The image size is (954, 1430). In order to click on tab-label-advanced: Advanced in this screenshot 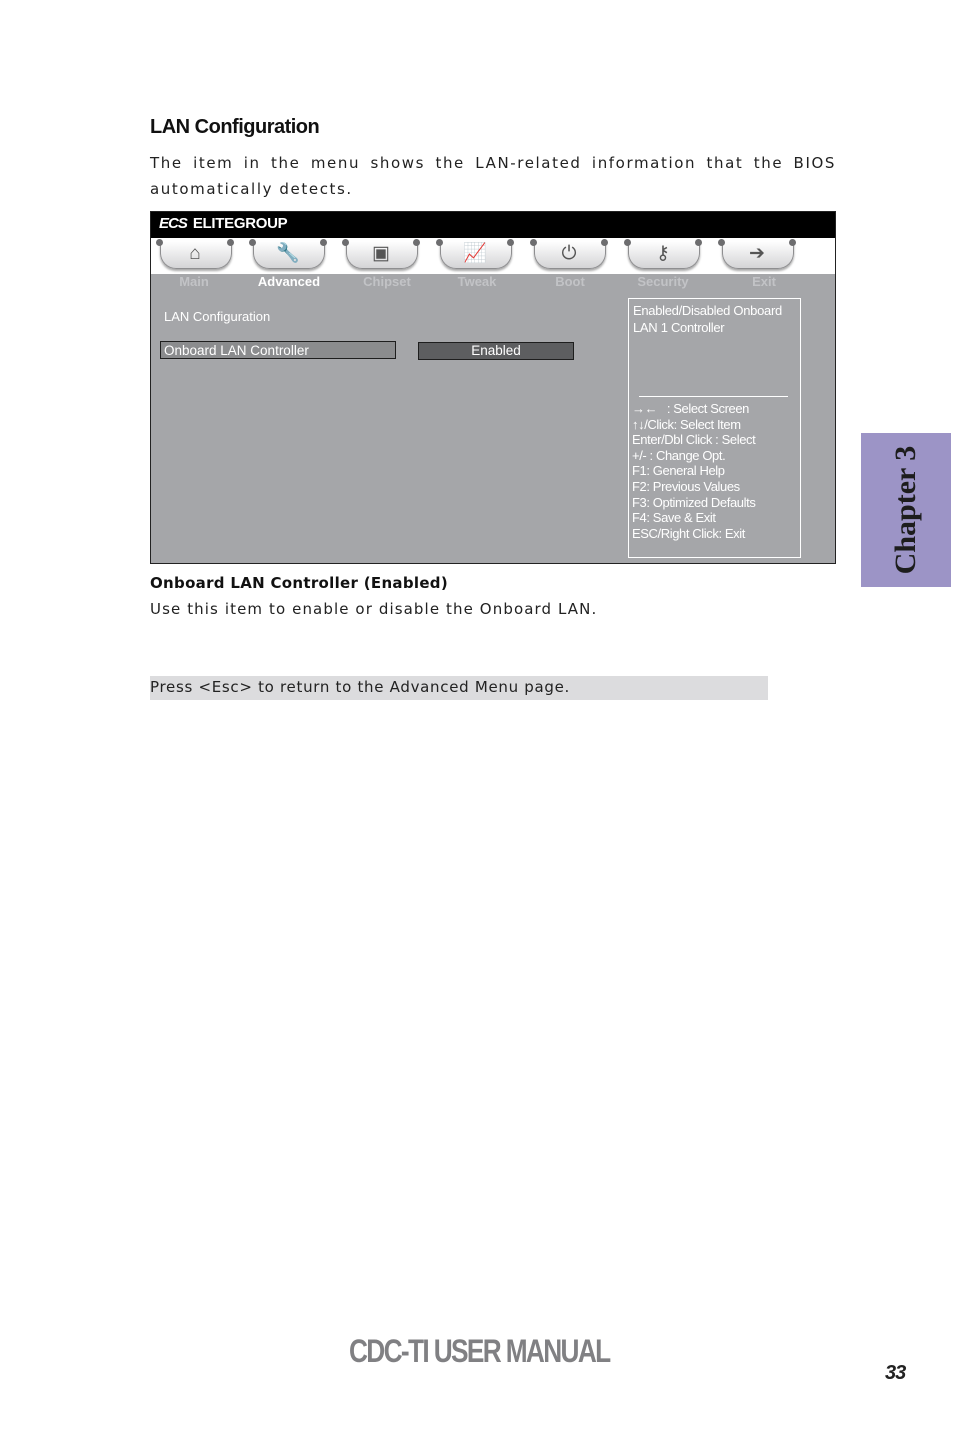, I will do `click(289, 281)`.